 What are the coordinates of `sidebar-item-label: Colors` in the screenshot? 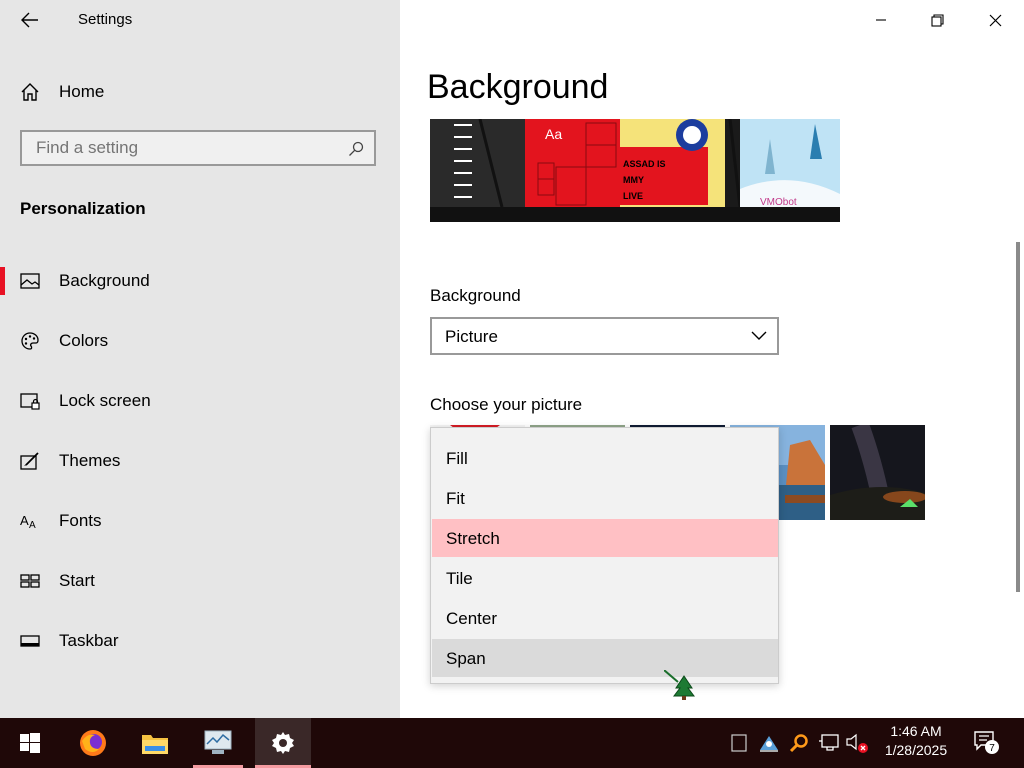 It's located at (84, 340).